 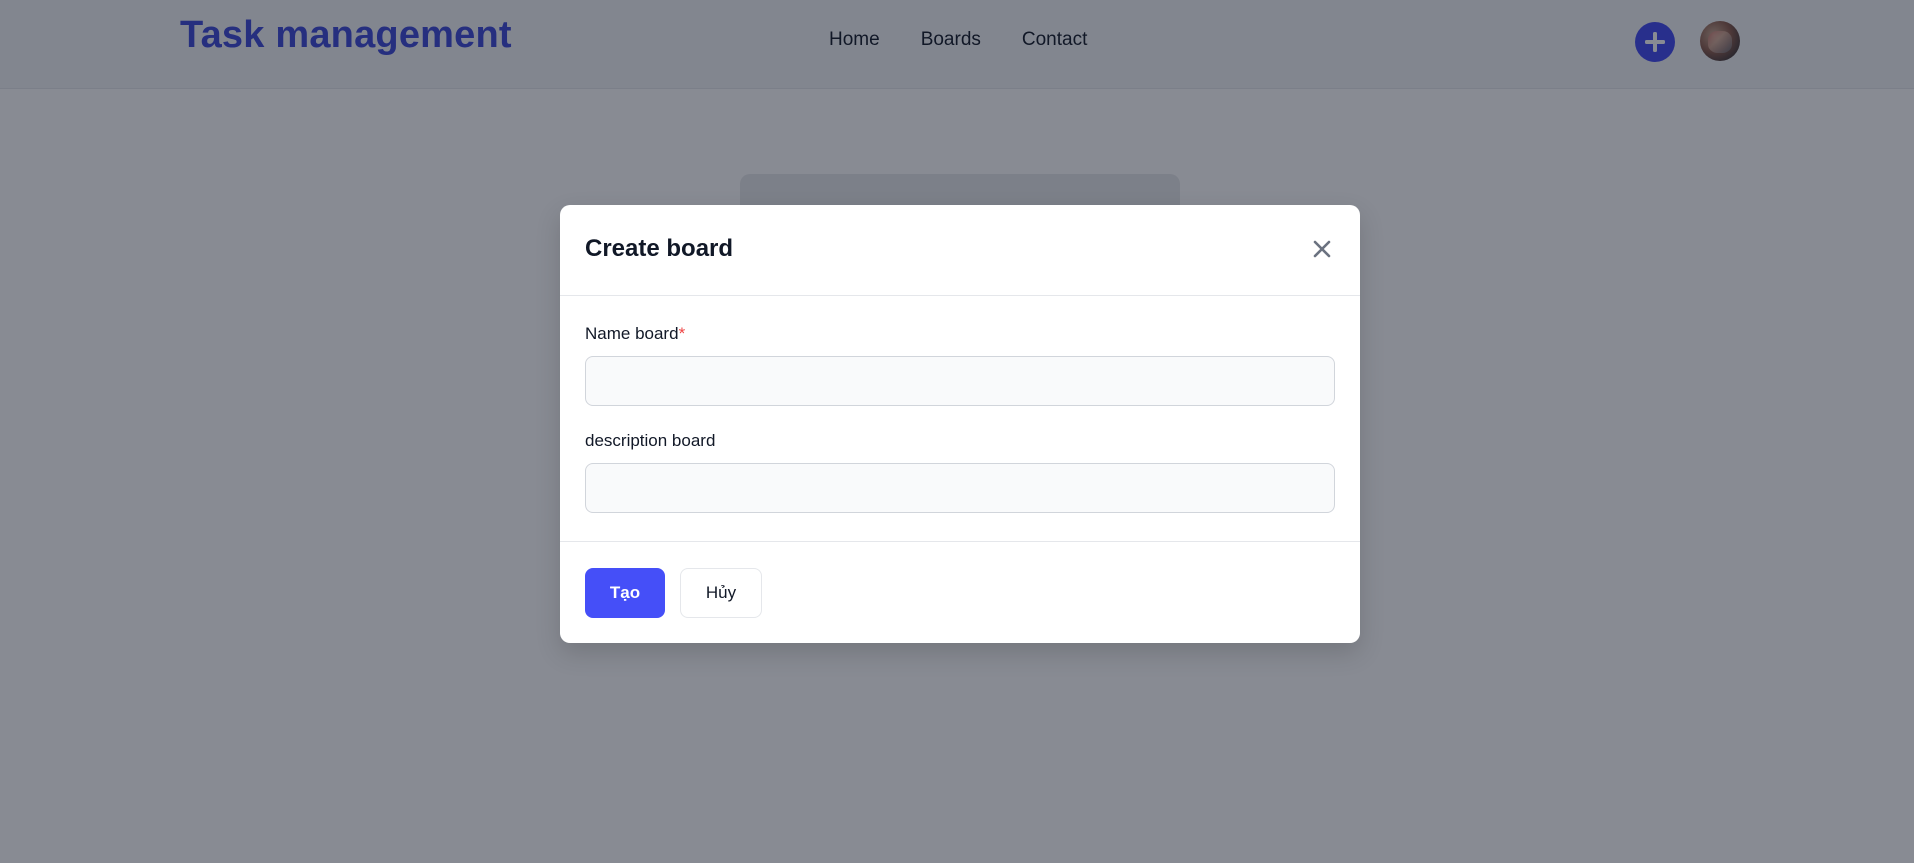 I want to click on modal-body: Name board* description board, so click(x=960, y=419).